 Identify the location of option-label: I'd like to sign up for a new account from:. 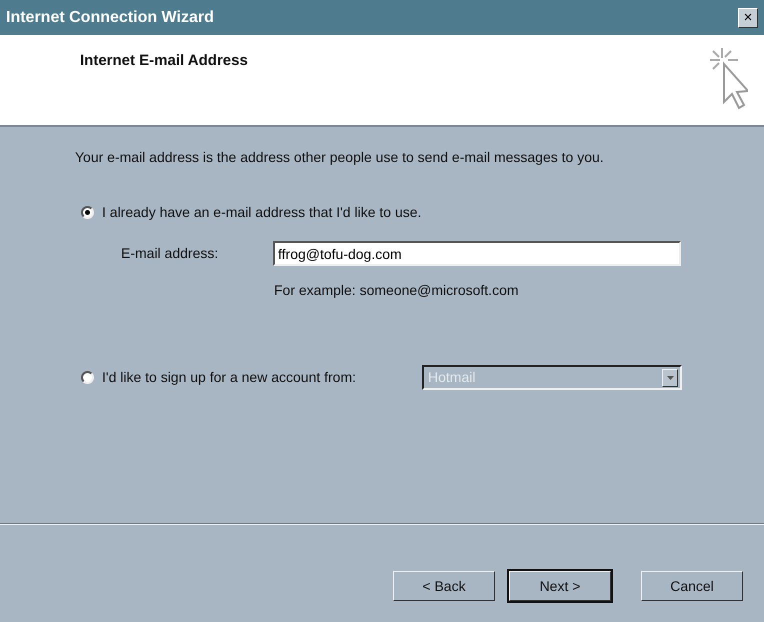
(229, 377).